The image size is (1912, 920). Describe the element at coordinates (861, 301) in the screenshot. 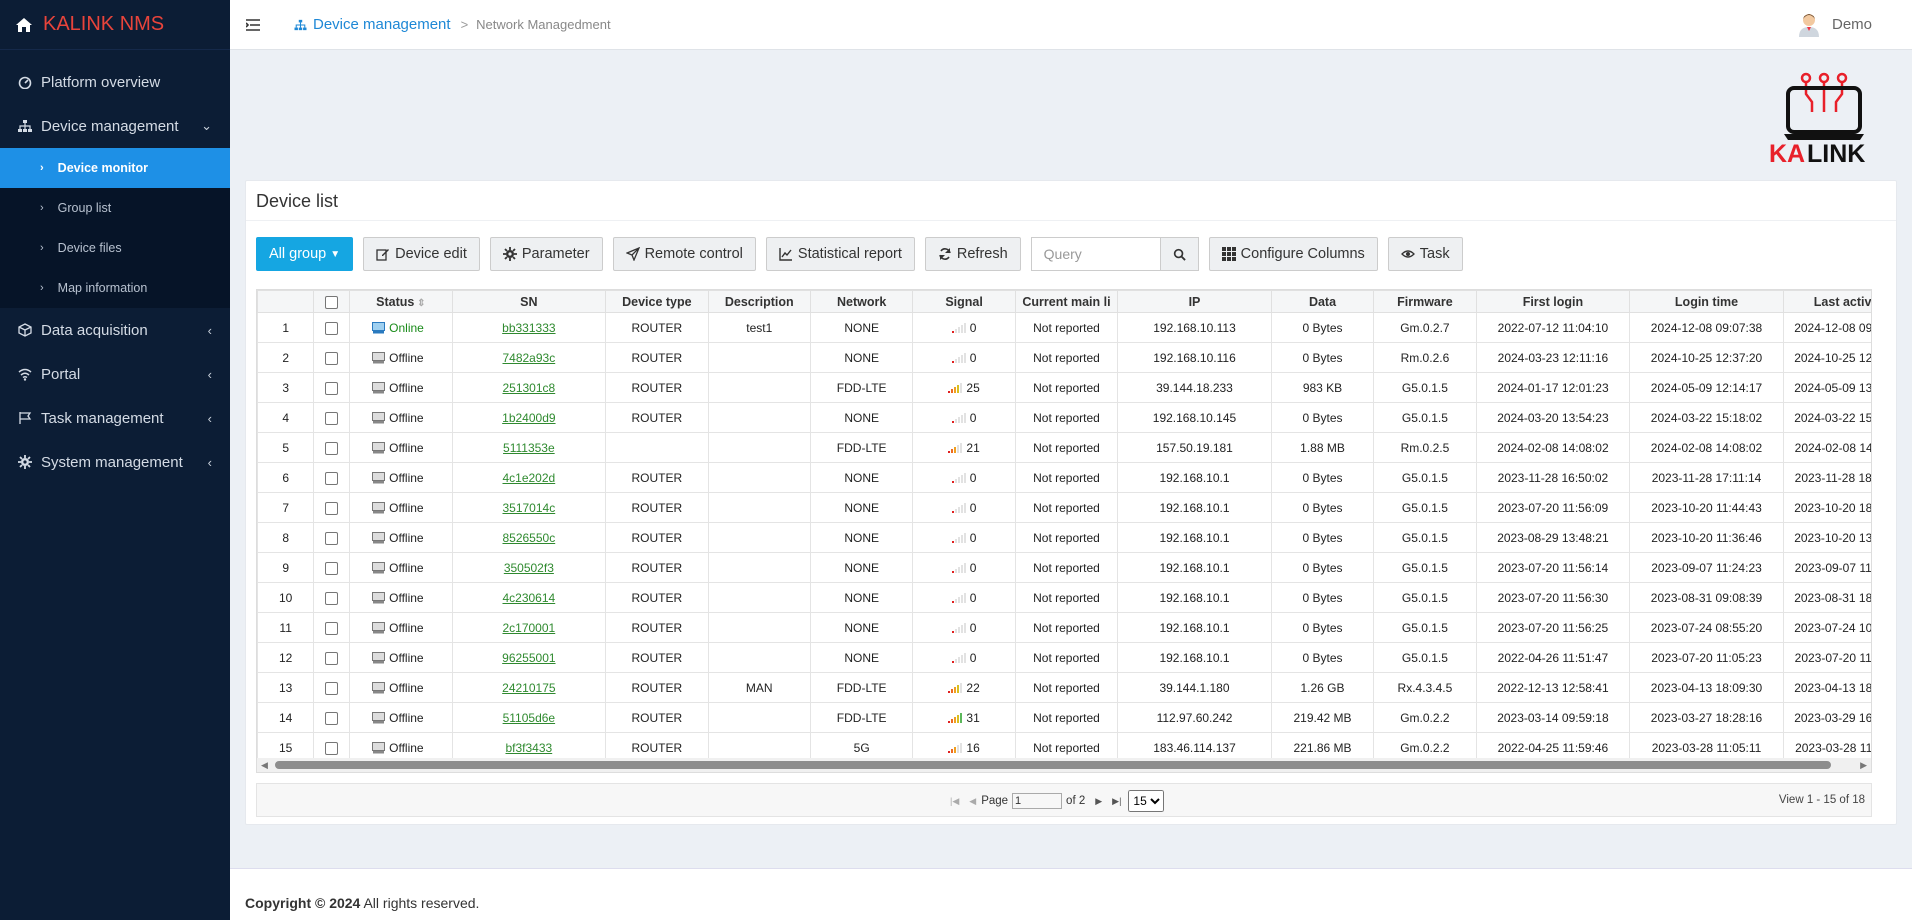

I see `column-header: Network` at that location.